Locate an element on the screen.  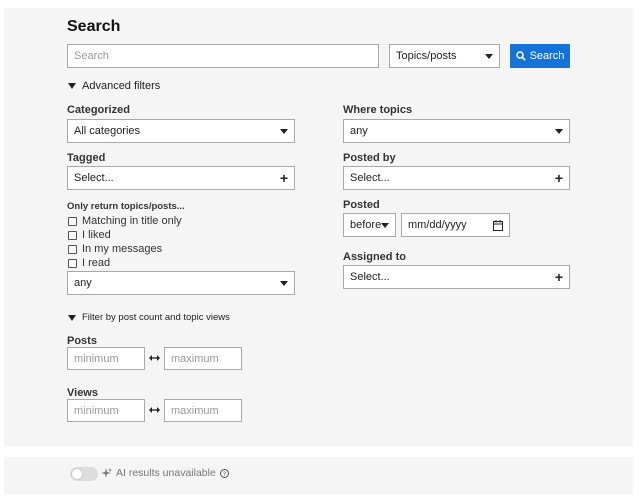
post-count-filter-toggle: Filter by post count and topic views is located at coordinates (149, 317).